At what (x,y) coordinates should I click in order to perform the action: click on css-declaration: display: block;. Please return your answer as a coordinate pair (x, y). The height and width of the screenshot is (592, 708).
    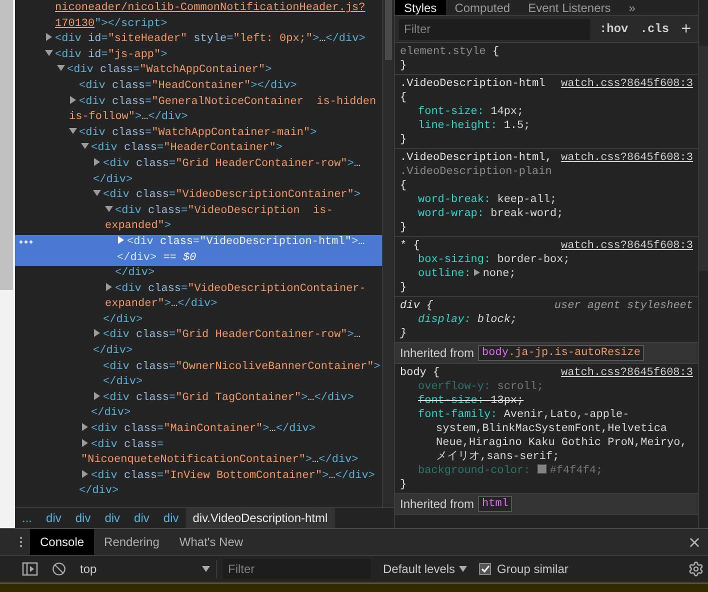
    Looking at the image, I should click on (546, 320).